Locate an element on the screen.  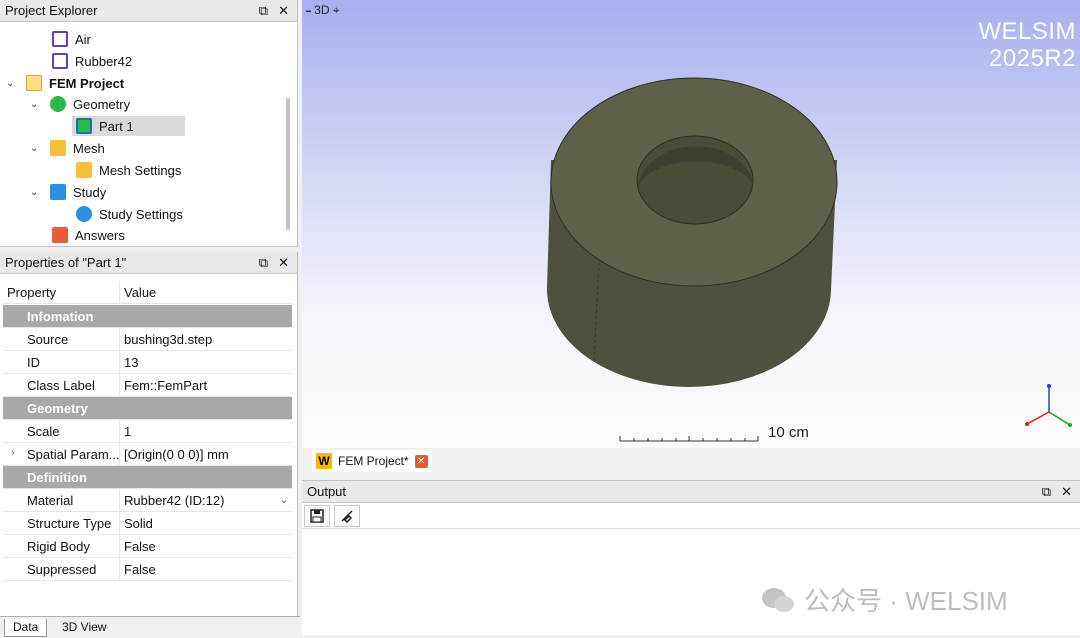
material-icon is located at coordinates (60, 61).